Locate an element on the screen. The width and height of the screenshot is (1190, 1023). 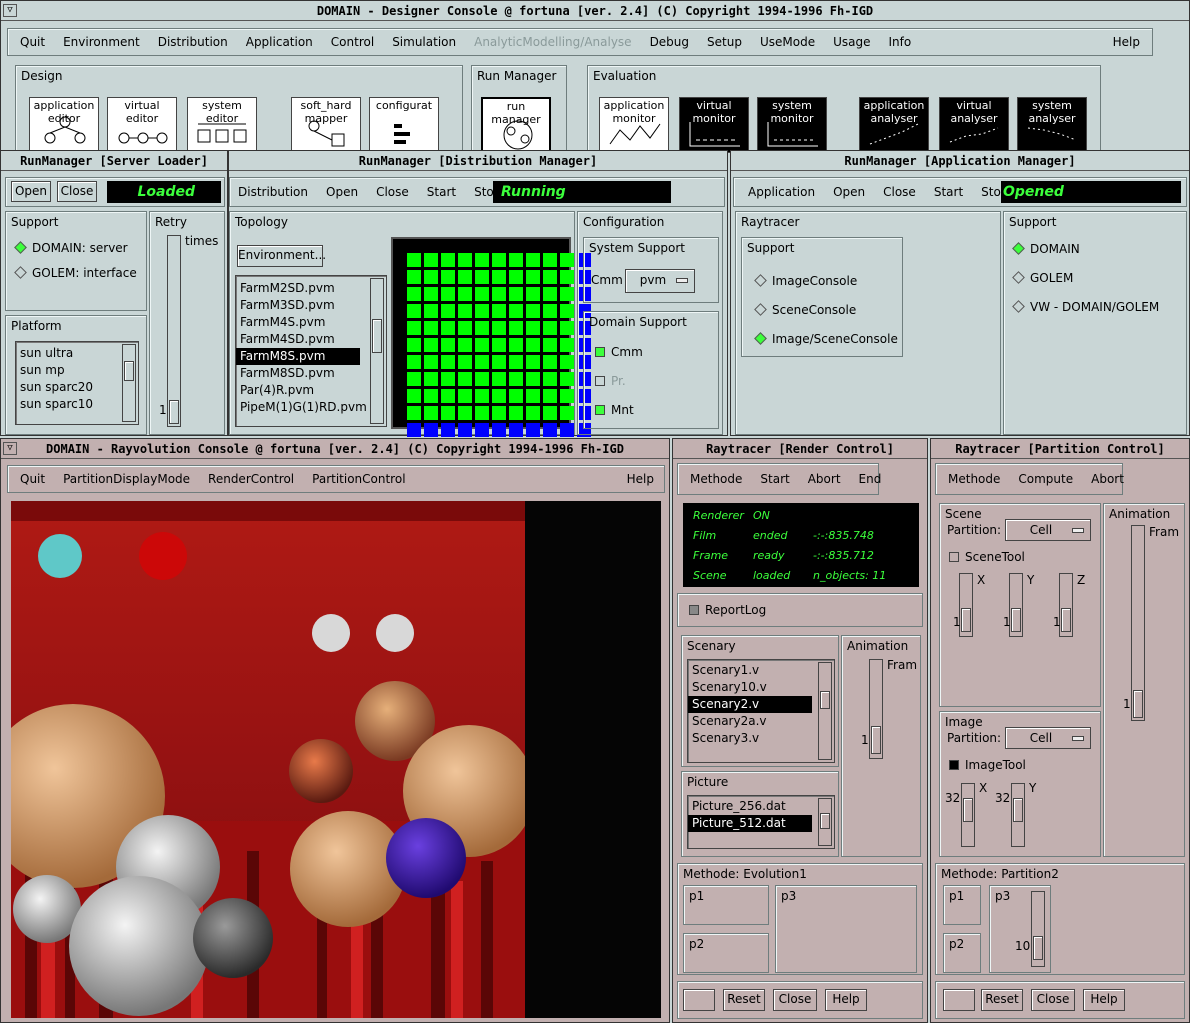
param-p3: p3 is located at coordinates (846, 929).